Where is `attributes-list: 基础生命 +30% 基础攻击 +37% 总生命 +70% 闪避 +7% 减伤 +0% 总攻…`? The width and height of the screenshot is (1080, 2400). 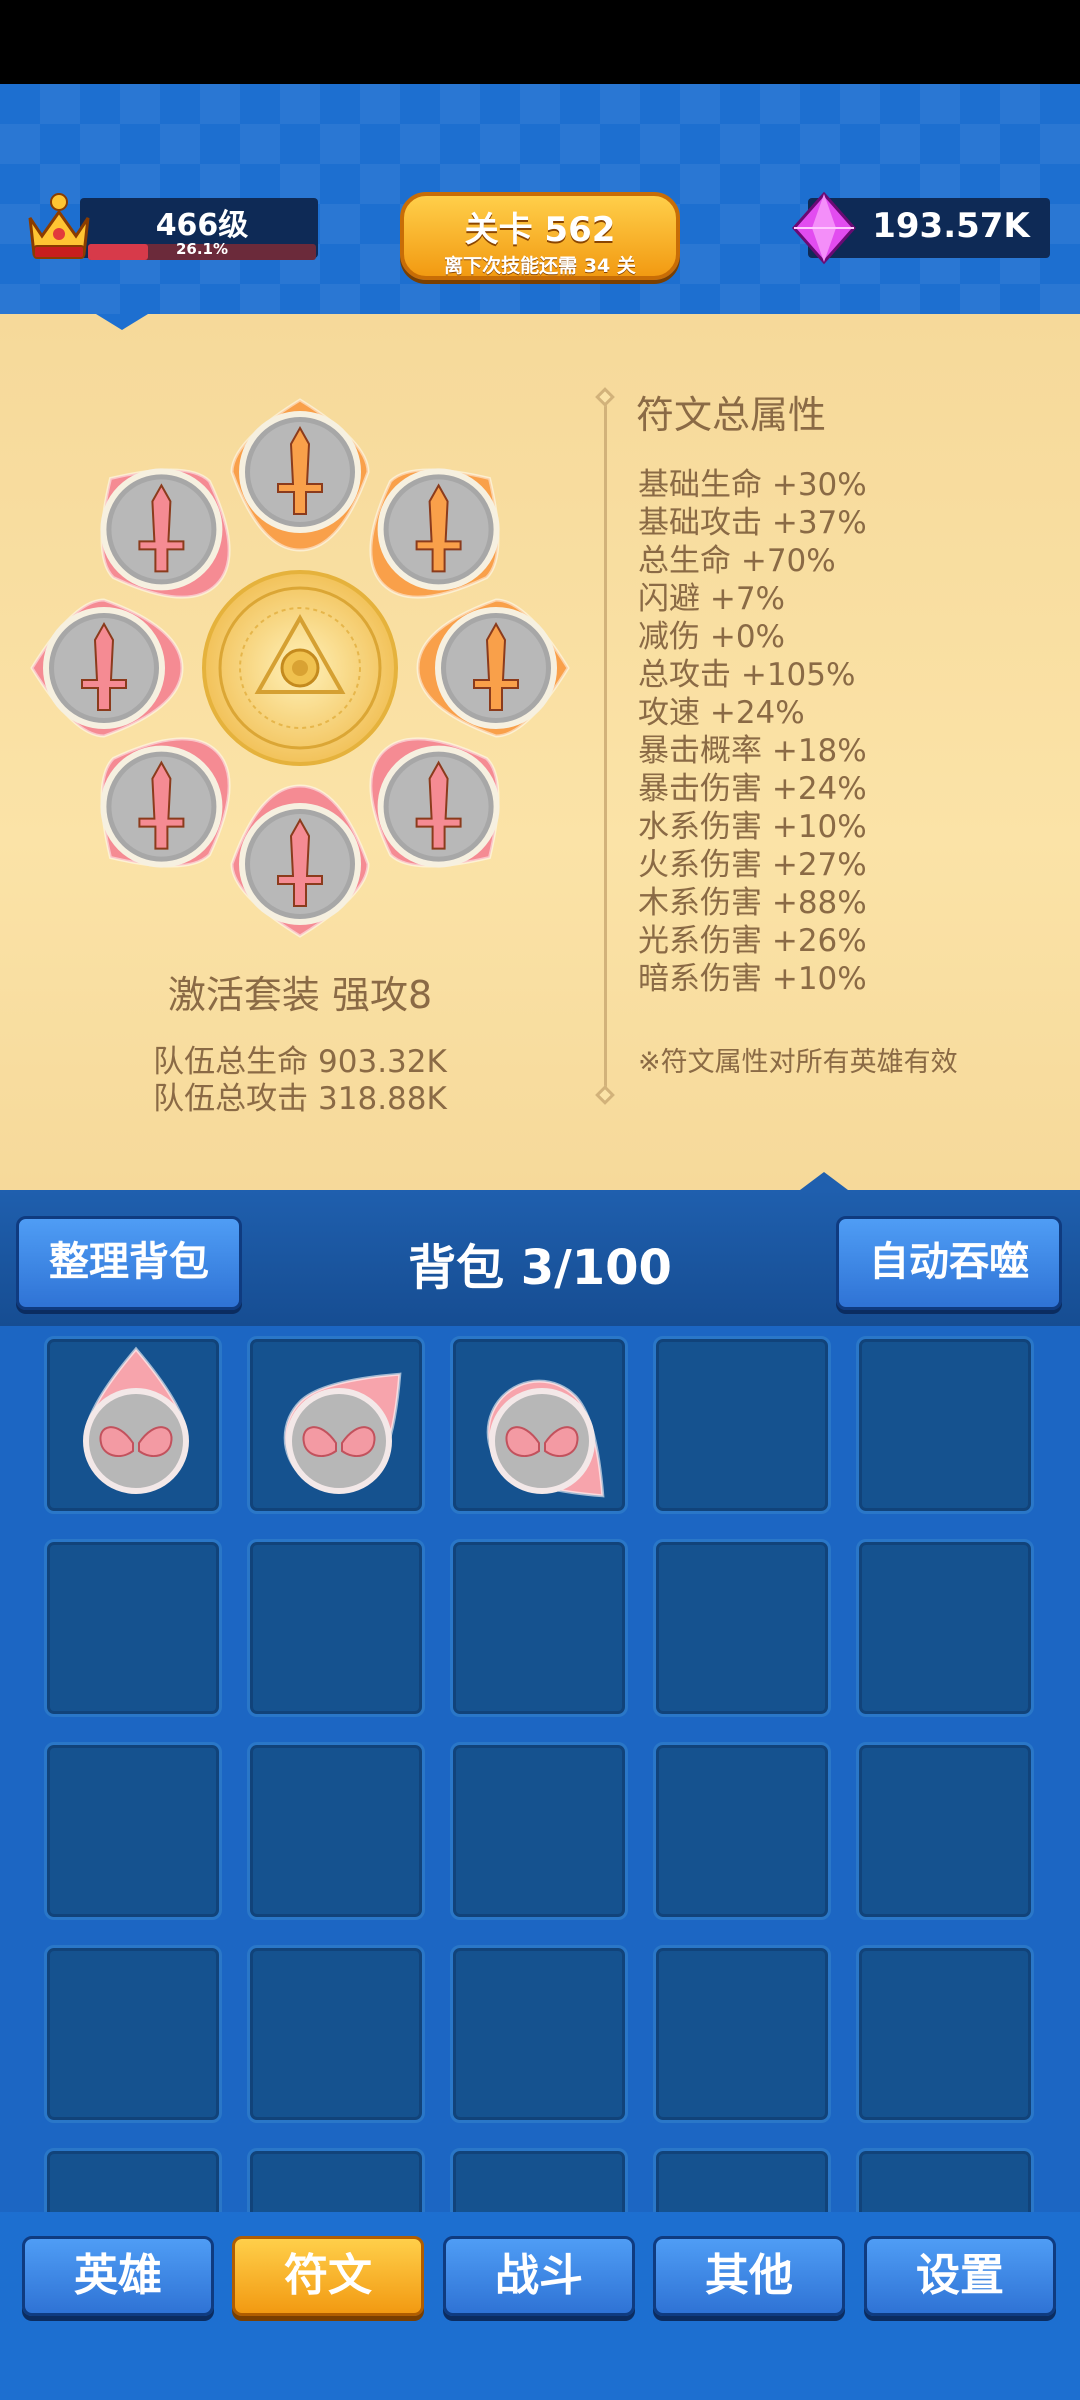
attributes-list: 基础生命 +30% 基础攻击 +37% 总生命 +70% 闪避 +7% 减伤 +0% 总攻… is located at coordinates (752, 732).